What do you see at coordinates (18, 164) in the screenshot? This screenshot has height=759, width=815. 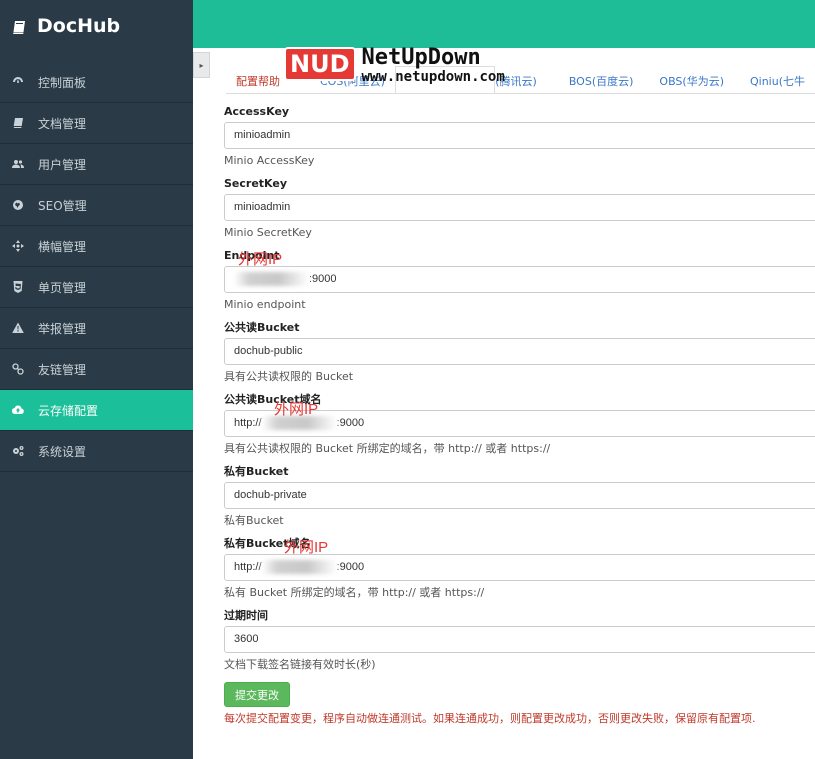 I see `users-icon` at bounding box center [18, 164].